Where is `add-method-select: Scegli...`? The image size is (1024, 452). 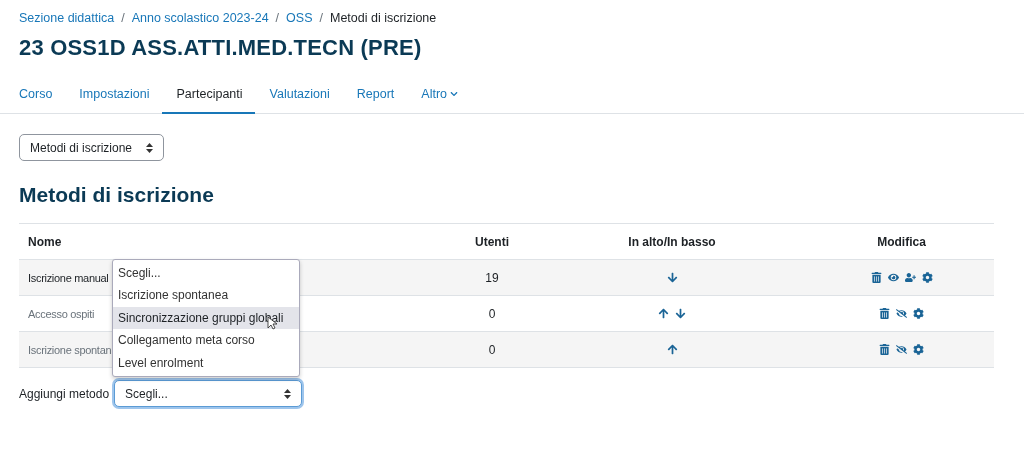 add-method-select: Scegli... is located at coordinates (208, 393).